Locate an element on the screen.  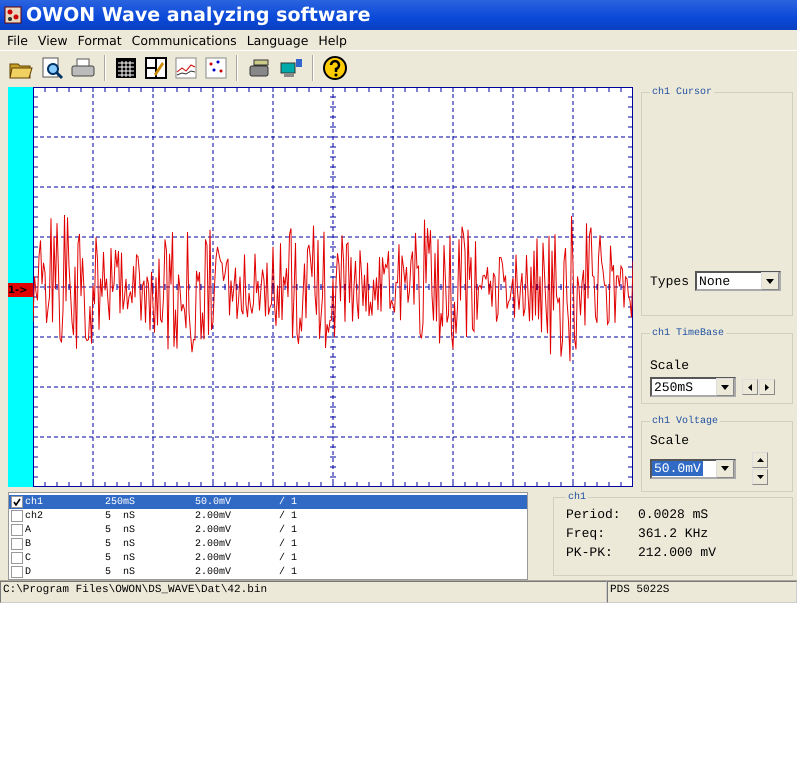
line-chart-icon is located at coordinates (186, 68).